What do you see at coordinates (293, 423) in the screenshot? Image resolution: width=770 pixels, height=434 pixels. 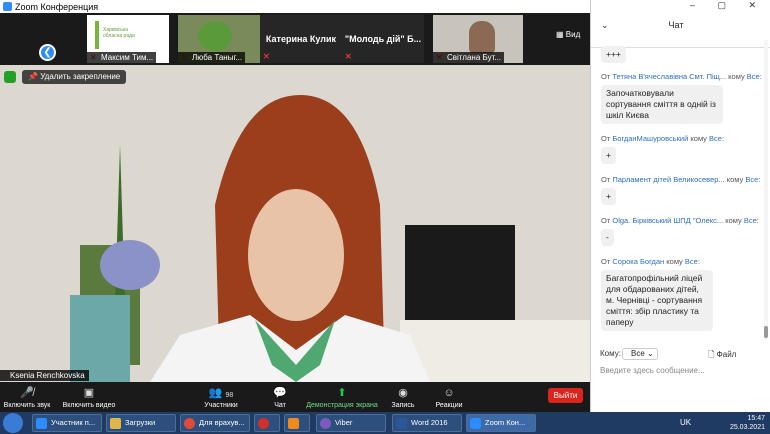 I see `vlc-icon` at bounding box center [293, 423].